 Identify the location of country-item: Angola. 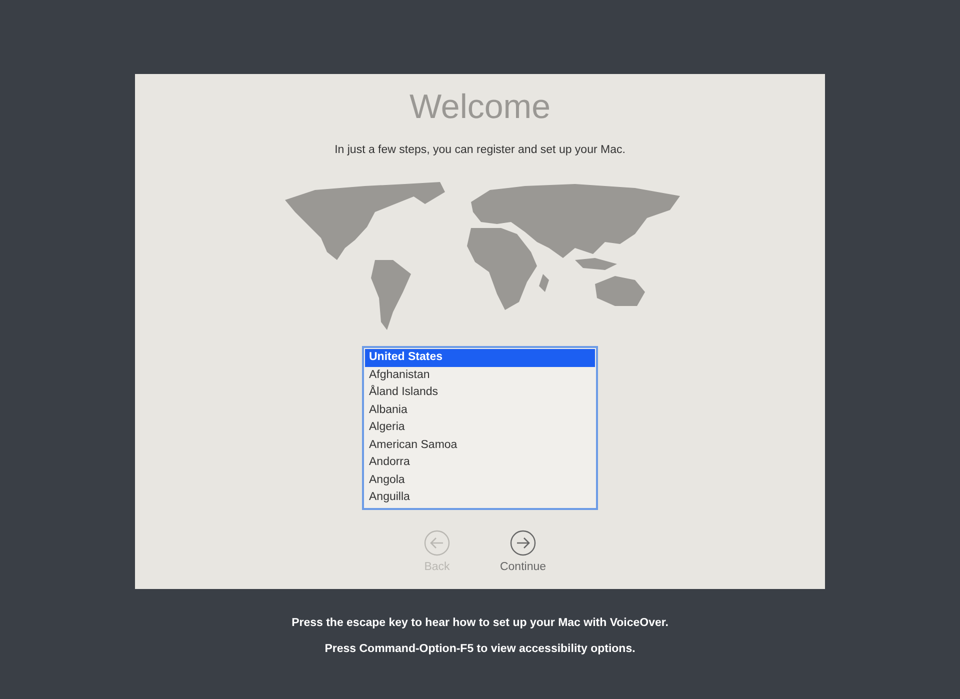
(480, 480).